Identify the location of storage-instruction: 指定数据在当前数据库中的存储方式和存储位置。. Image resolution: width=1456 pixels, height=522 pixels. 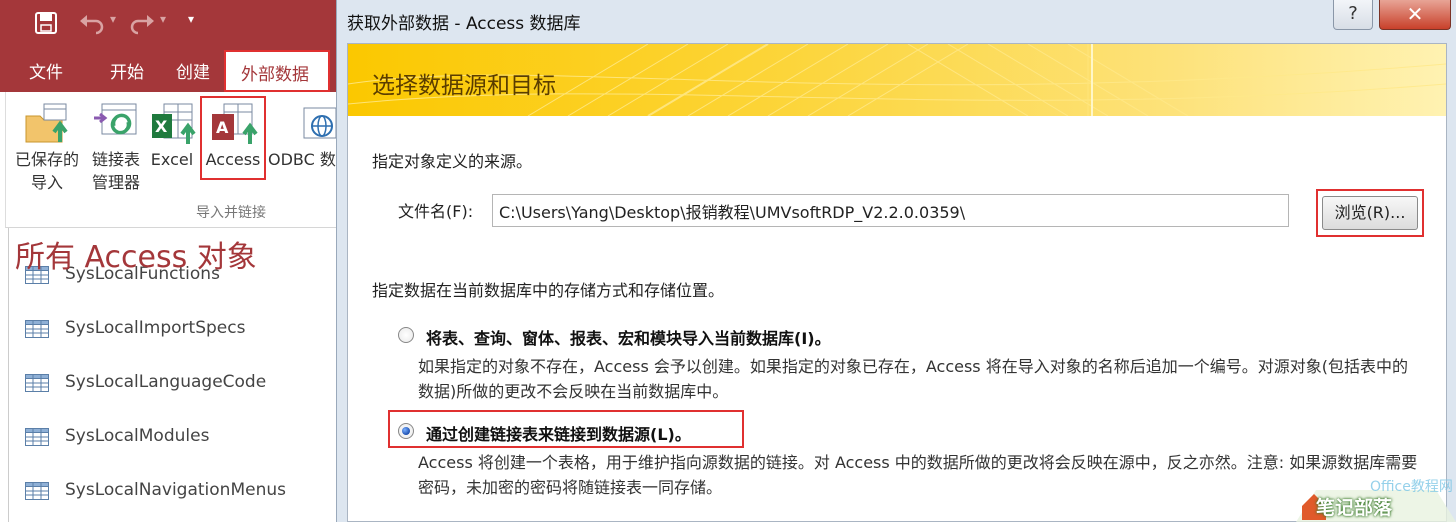
(548, 290).